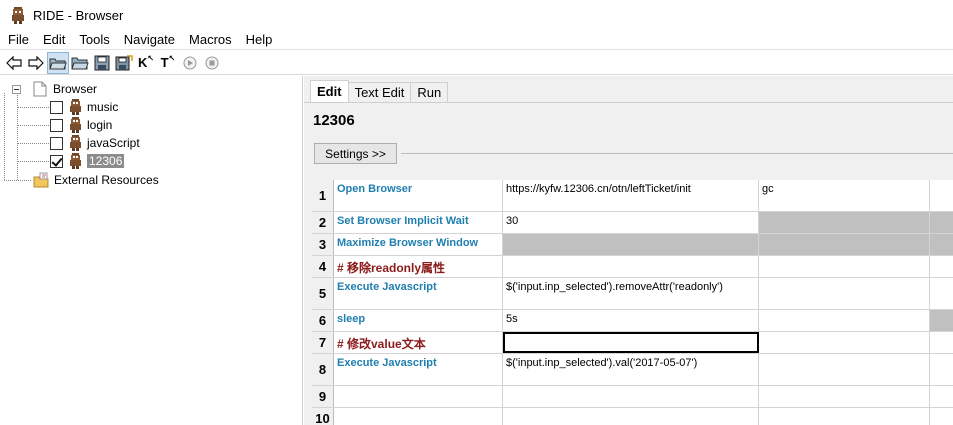 The height and width of the screenshot is (425, 953). What do you see at coordinates (323, 195) in the screenshot?
I see `row-number: 1` at bounding box center [323, 195].